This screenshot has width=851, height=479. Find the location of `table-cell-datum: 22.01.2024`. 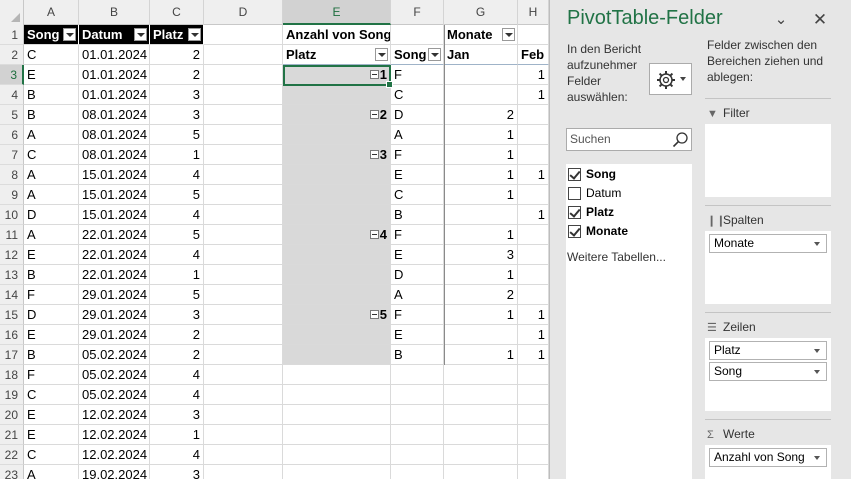

table-cell-datum: 22.01.2024 is located at coordinates (114, 255).